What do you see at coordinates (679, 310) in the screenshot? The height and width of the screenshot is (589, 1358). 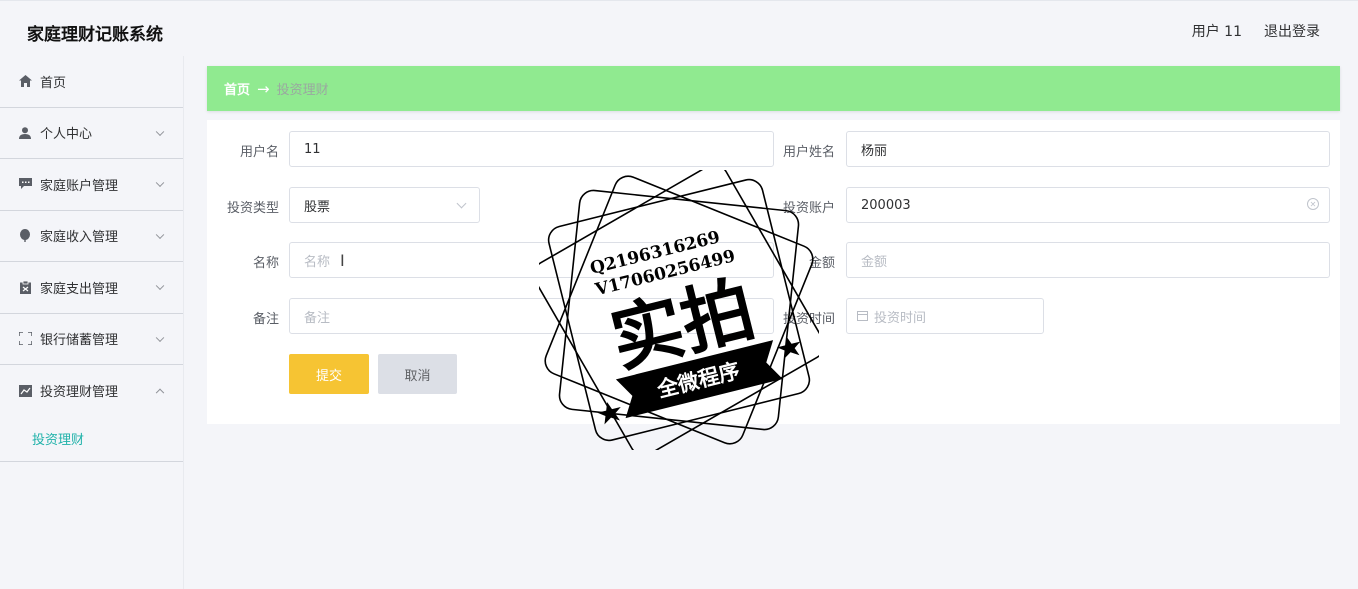 I see `watermark-stamp: Q2196316269 V17060256499 实拍 全微程序` at bounding box center [679, 310].